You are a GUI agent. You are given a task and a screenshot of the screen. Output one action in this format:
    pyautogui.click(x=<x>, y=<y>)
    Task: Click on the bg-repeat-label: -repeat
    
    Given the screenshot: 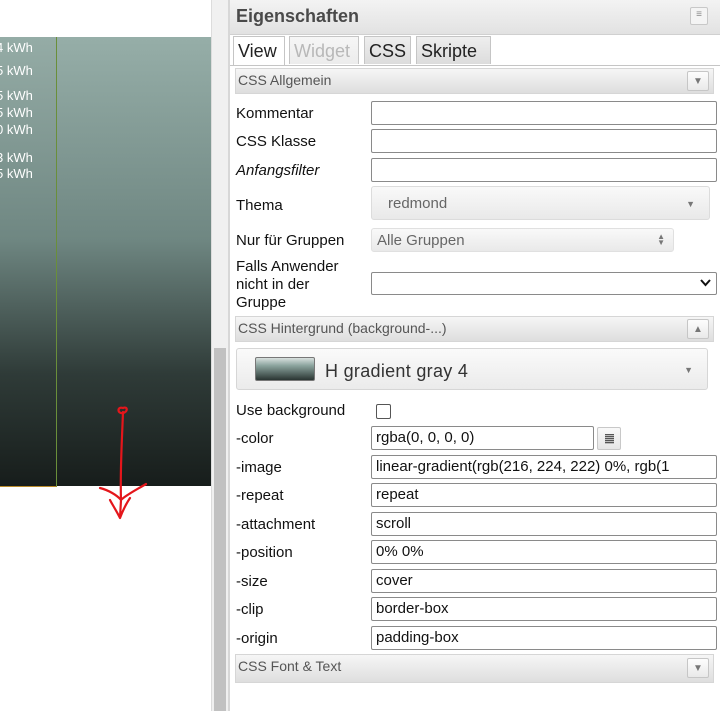 What is the action you would take?
    pyautogui.click(x=260, y=495)
    